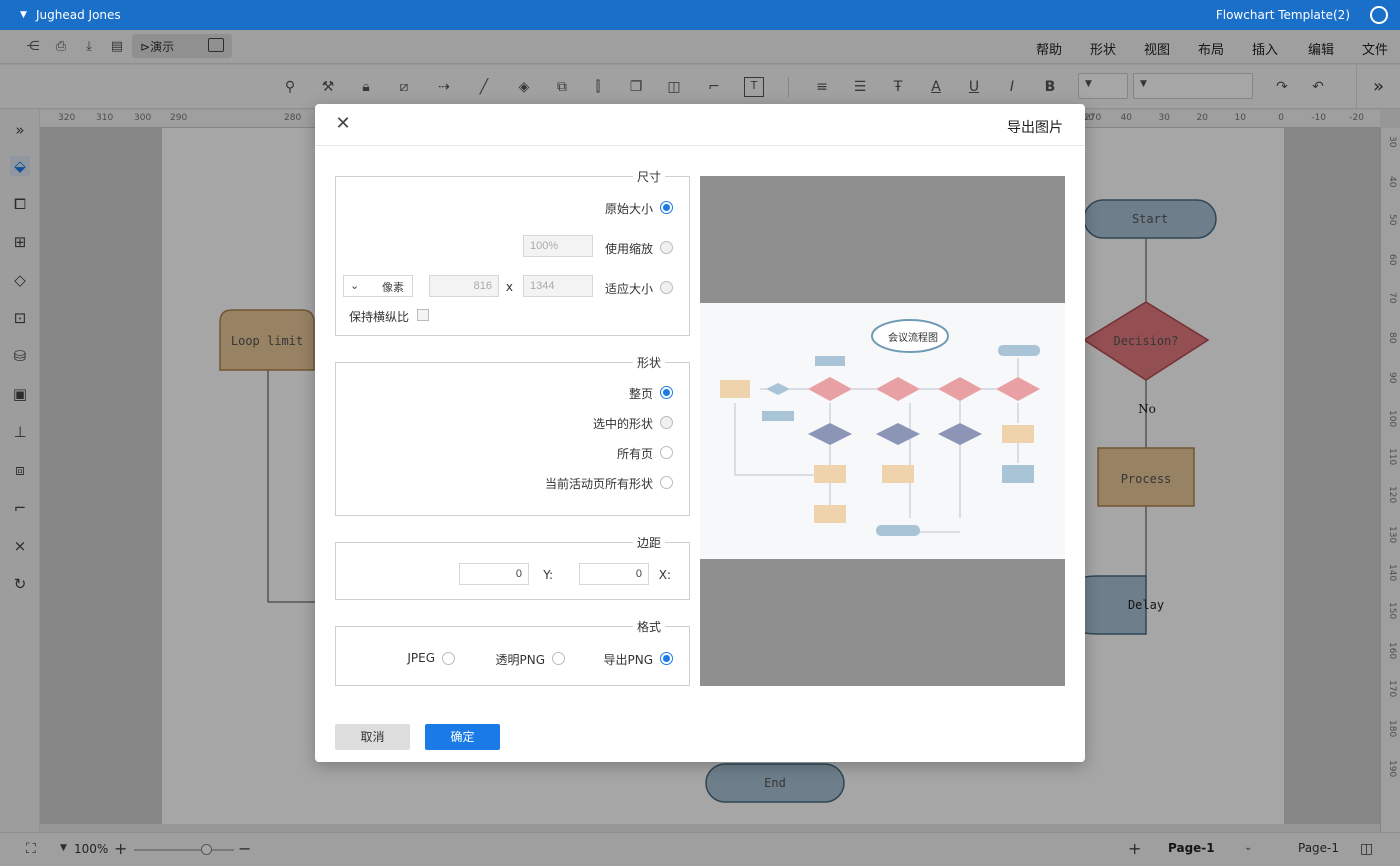  Describe the element at coordinates (641, 393) in the screenshot. I see `whole-page-label: 整页` at that location.